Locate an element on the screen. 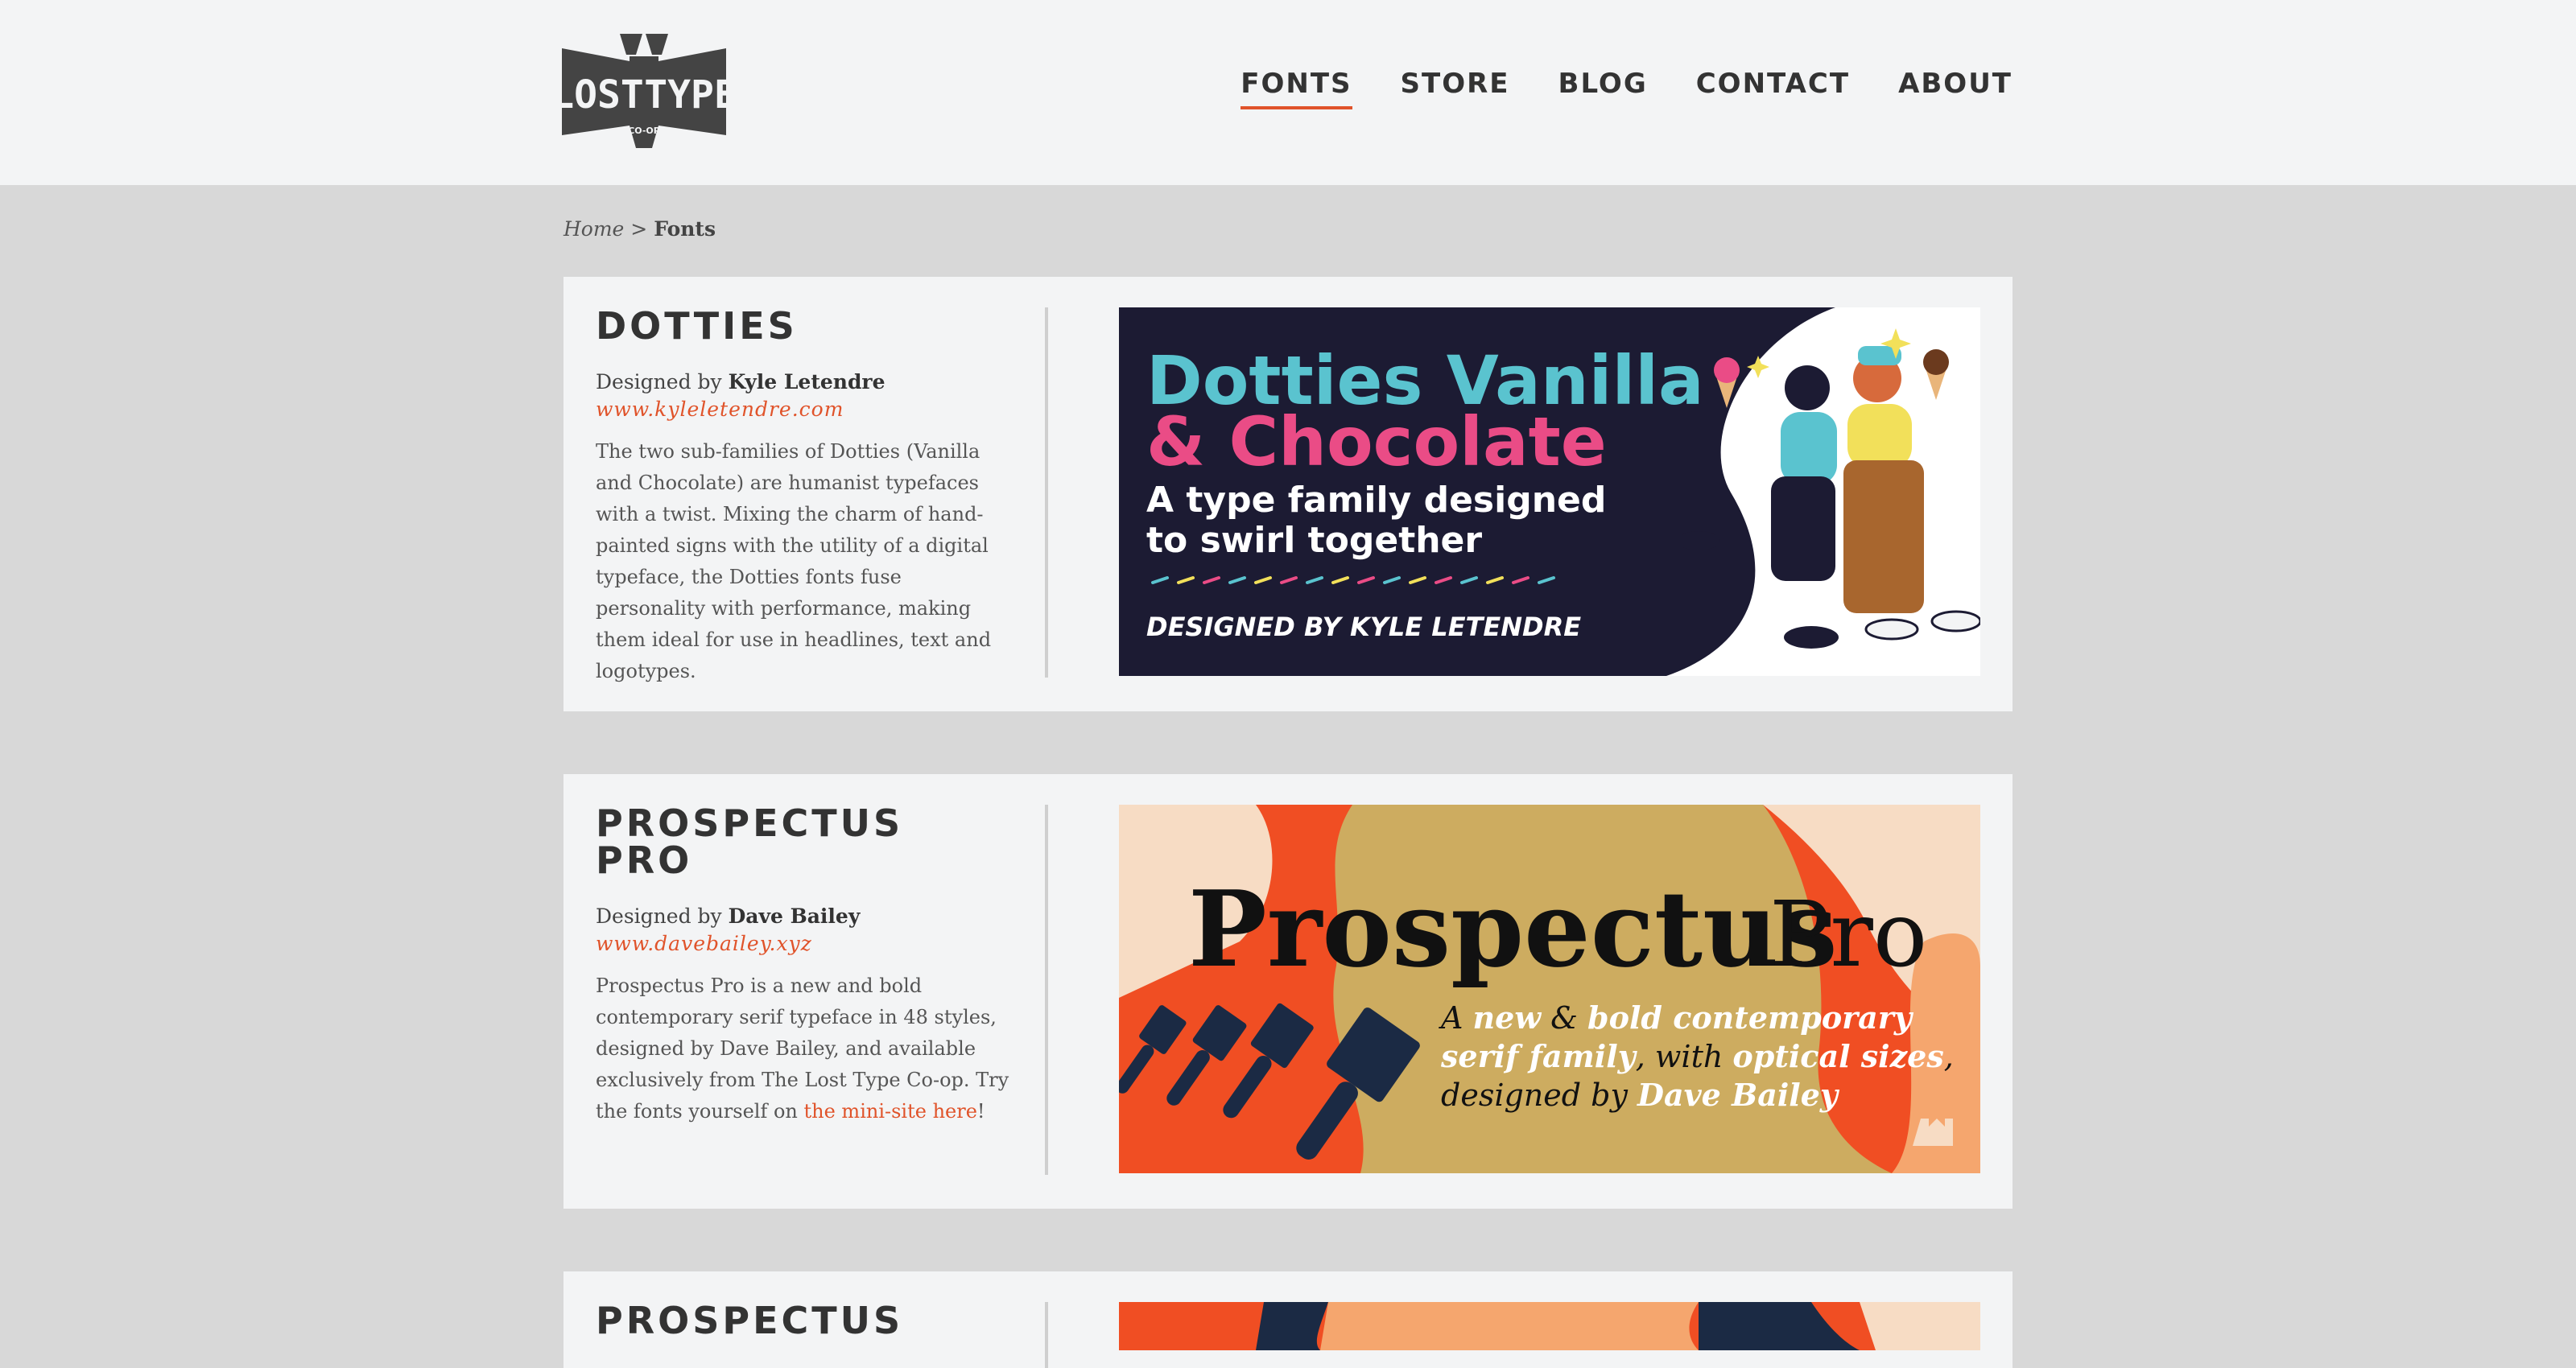  main-nav: FONTS STORE BLOG CONTACT ABOUT is located at coordinates (1627, 88).